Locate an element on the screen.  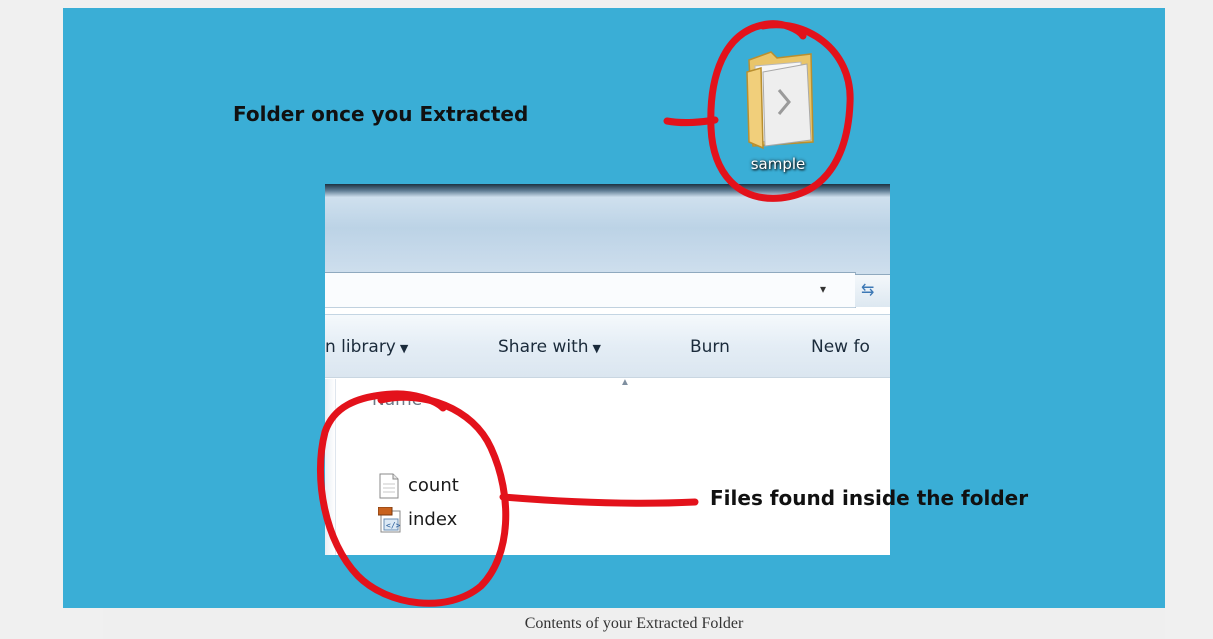
address-bar is located at coordinates (590, 290).